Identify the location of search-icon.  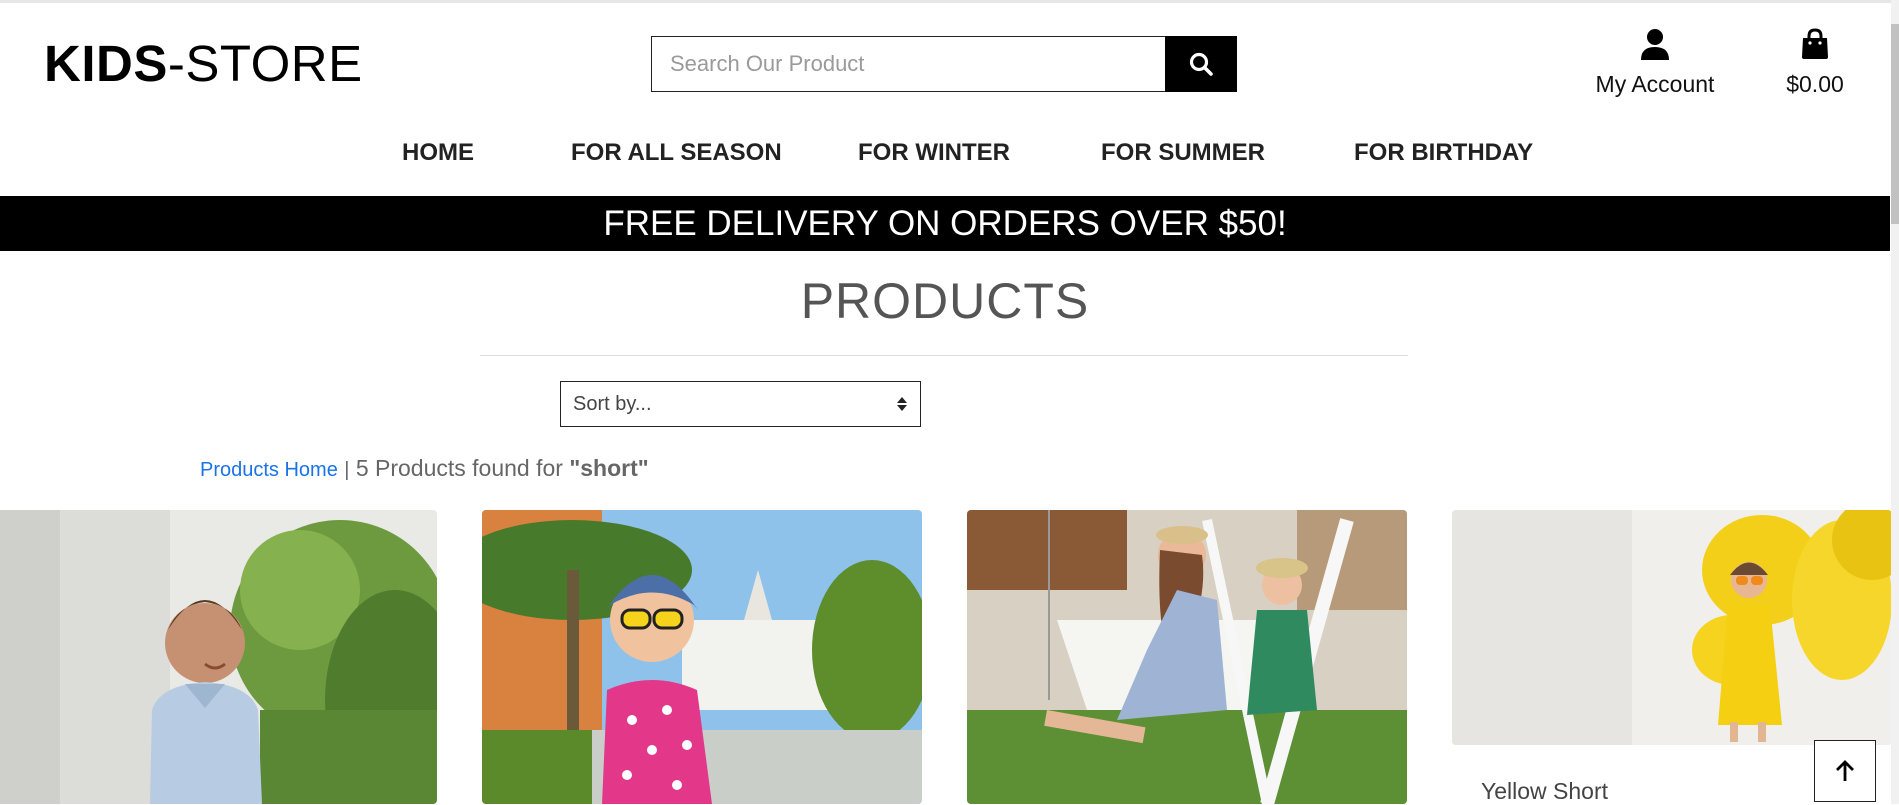
(1201, 64).